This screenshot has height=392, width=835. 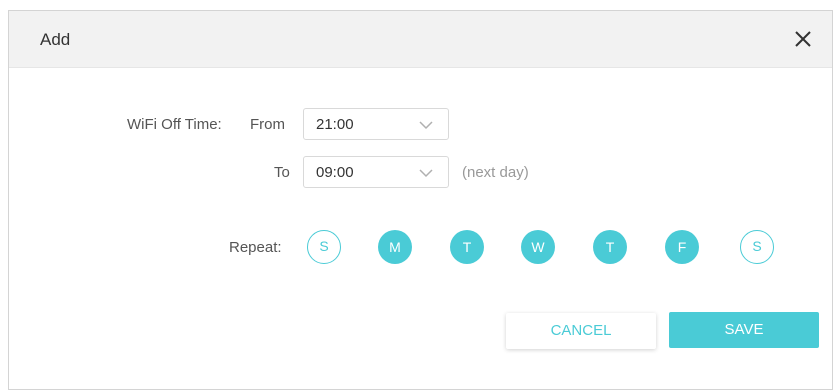 What do you see at coordinates (255, 247) in the screenshot?
I see `repeat-label: Repeat:` at bounding box center [255, 247].